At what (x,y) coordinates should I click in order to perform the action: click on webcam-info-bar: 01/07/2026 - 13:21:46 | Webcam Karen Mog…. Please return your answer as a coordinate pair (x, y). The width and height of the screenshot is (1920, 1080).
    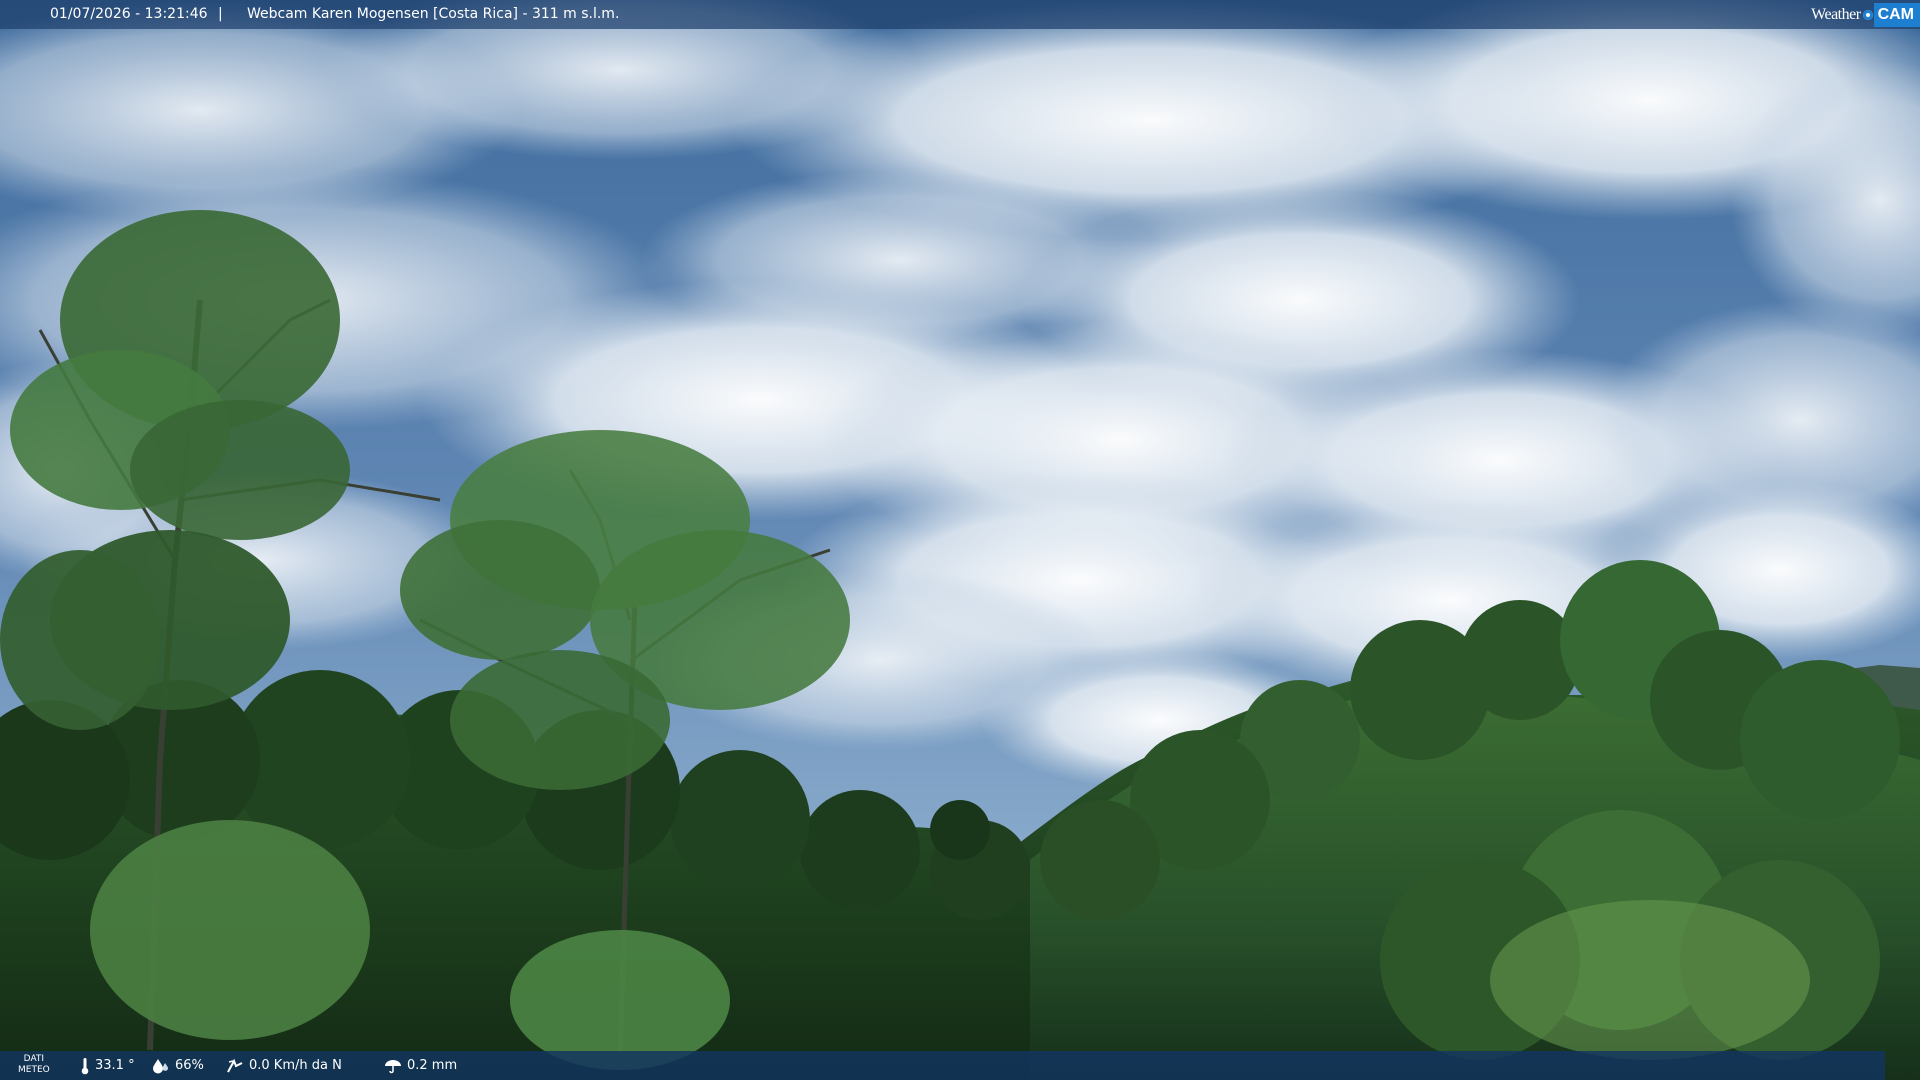
    Looking at the image, I should click on (960, 14).